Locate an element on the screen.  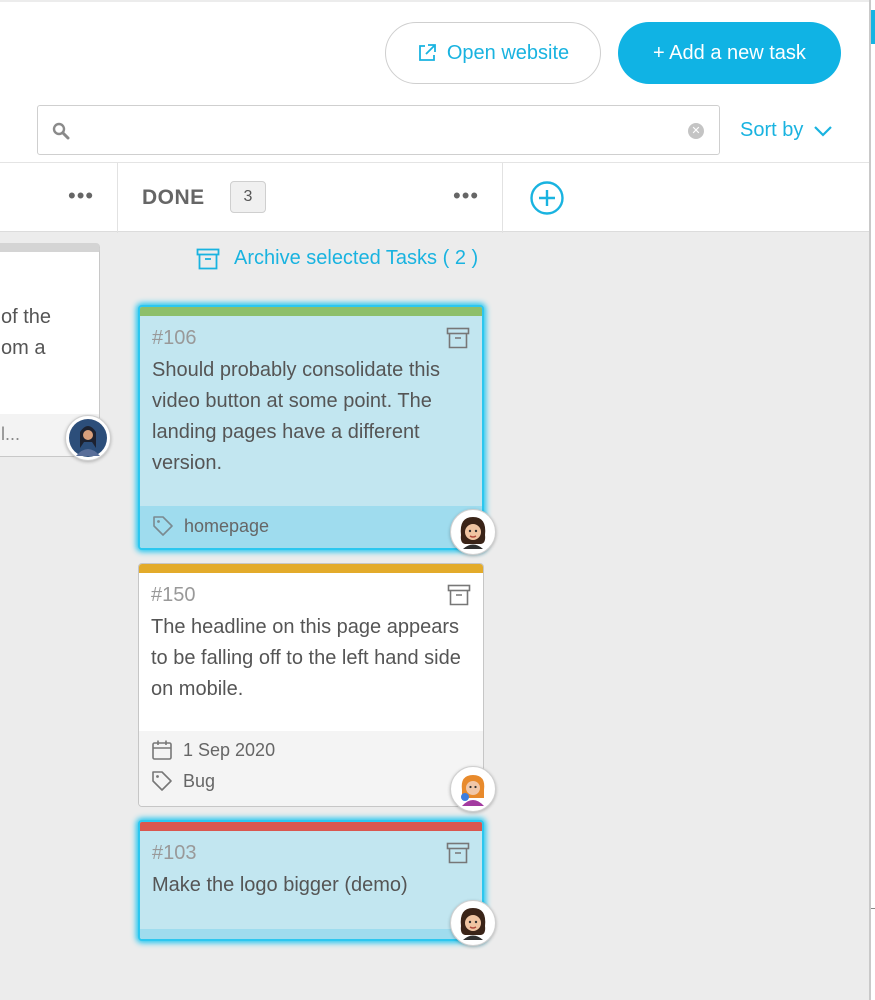
archive-selected-tasks-link: Archive selected Tasks ( 2 ) is located at coordinates (337, 258).